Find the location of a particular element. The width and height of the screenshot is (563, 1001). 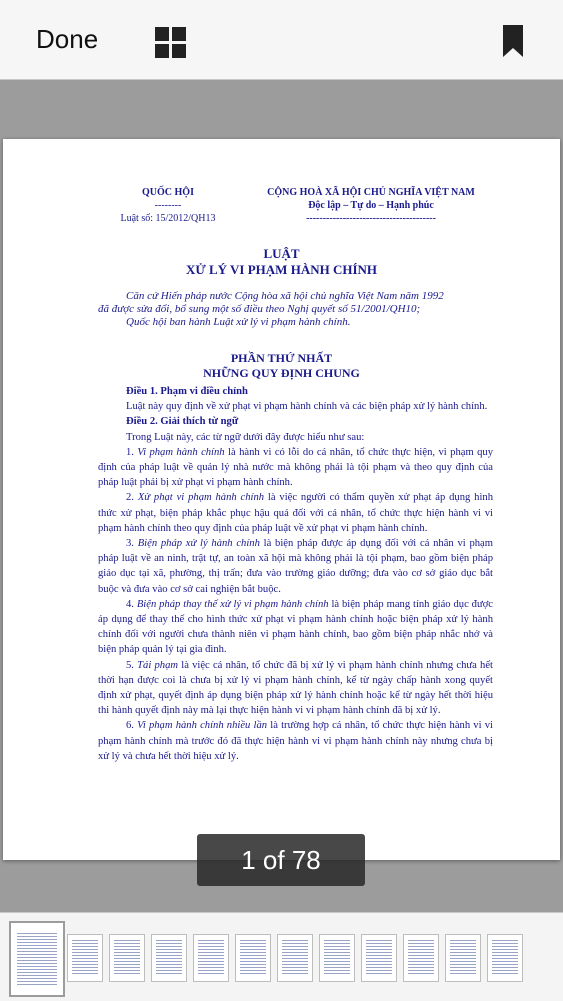

item-term: Biện pháp xử lý hành chính is located at coordinates (198, 544).